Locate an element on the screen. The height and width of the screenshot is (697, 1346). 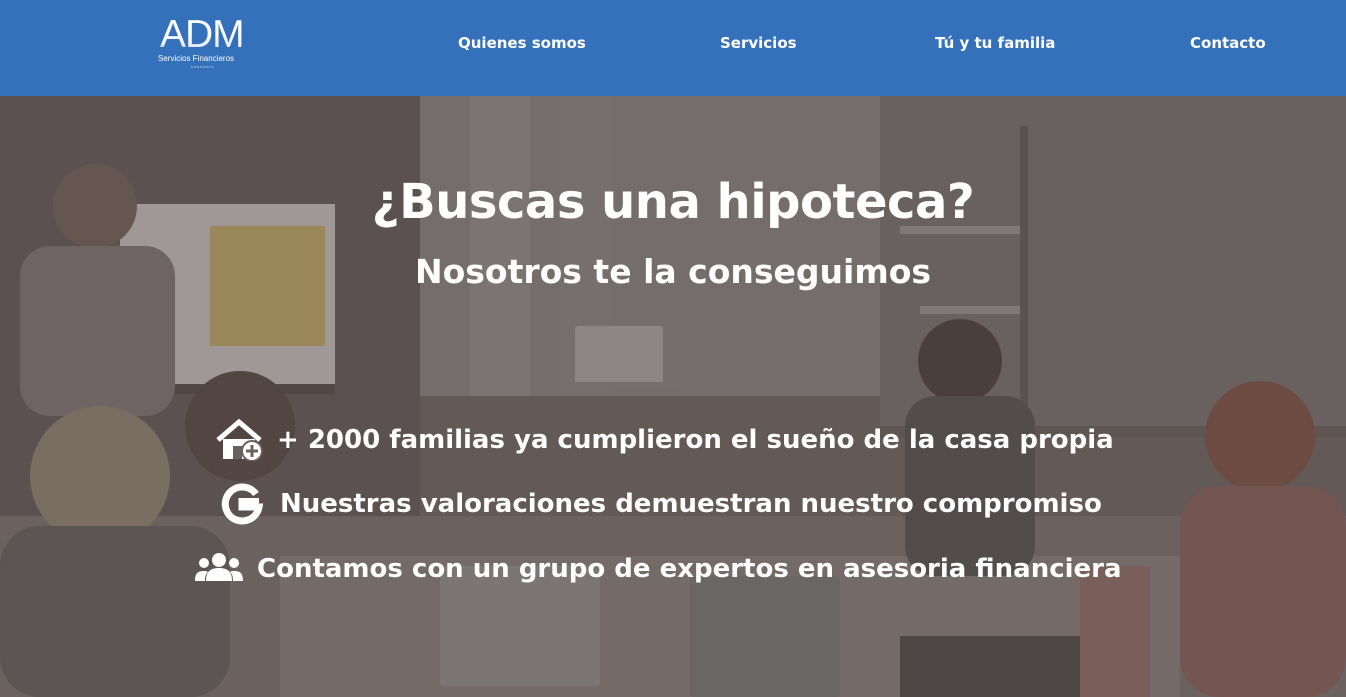
logo-tagline: ASESORIA is located at coordinates (203, 67).